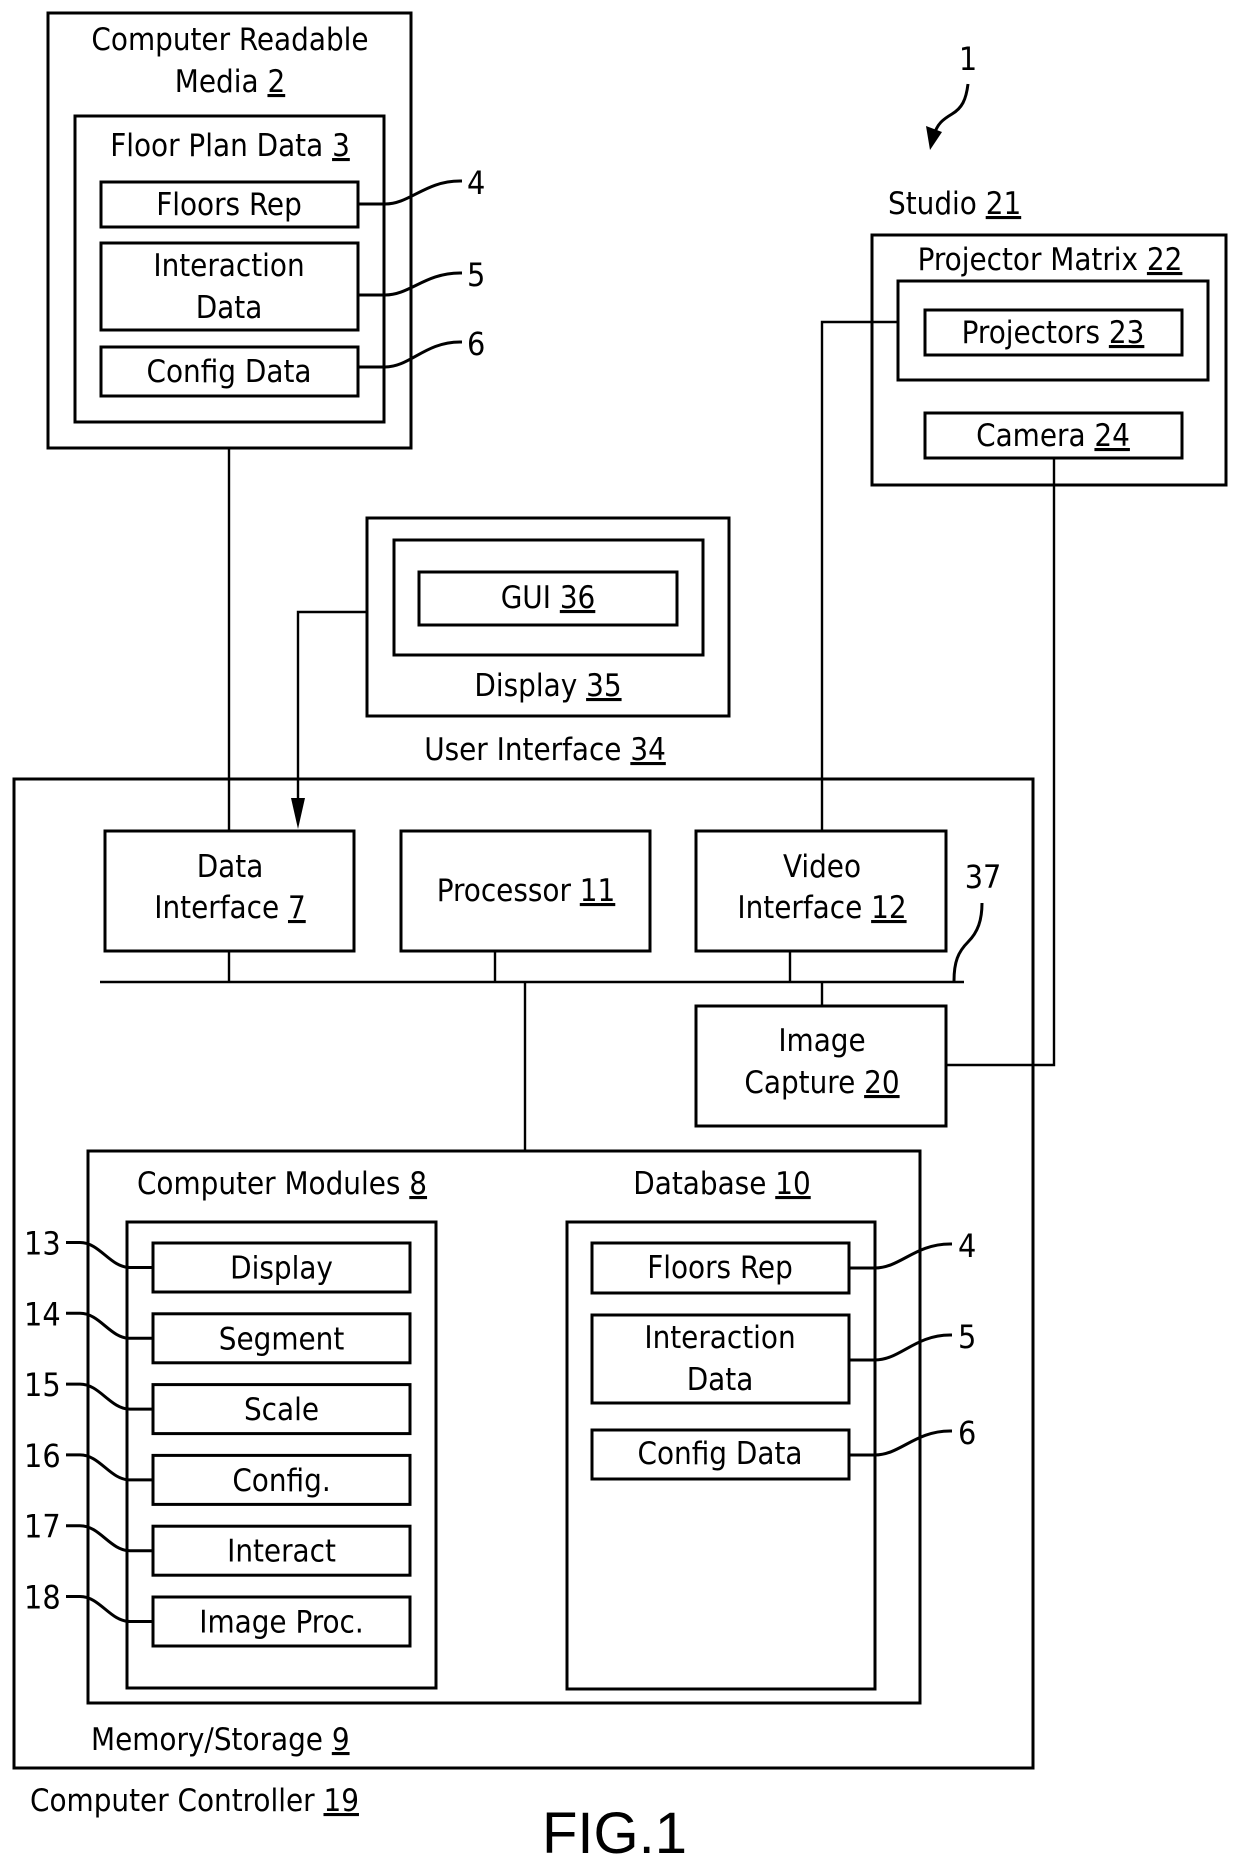  What do you see at coordinates (821, 1041) in the screenshot?
I see `image-capture-label-1: Image` at bounding box center [821, 1041].